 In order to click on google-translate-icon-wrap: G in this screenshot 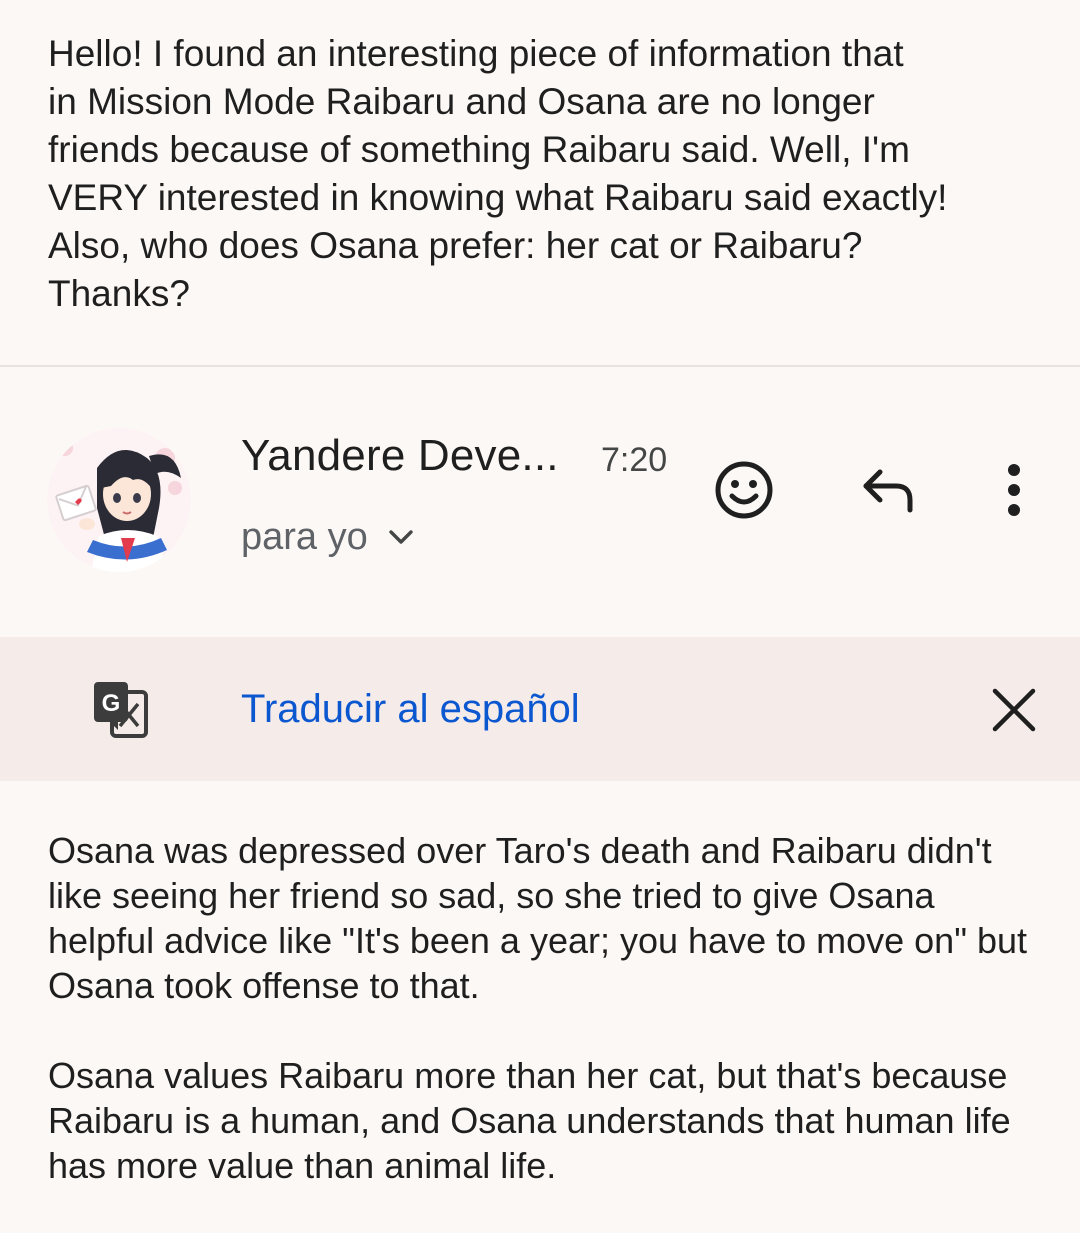, I will do `click(120, 710)`.